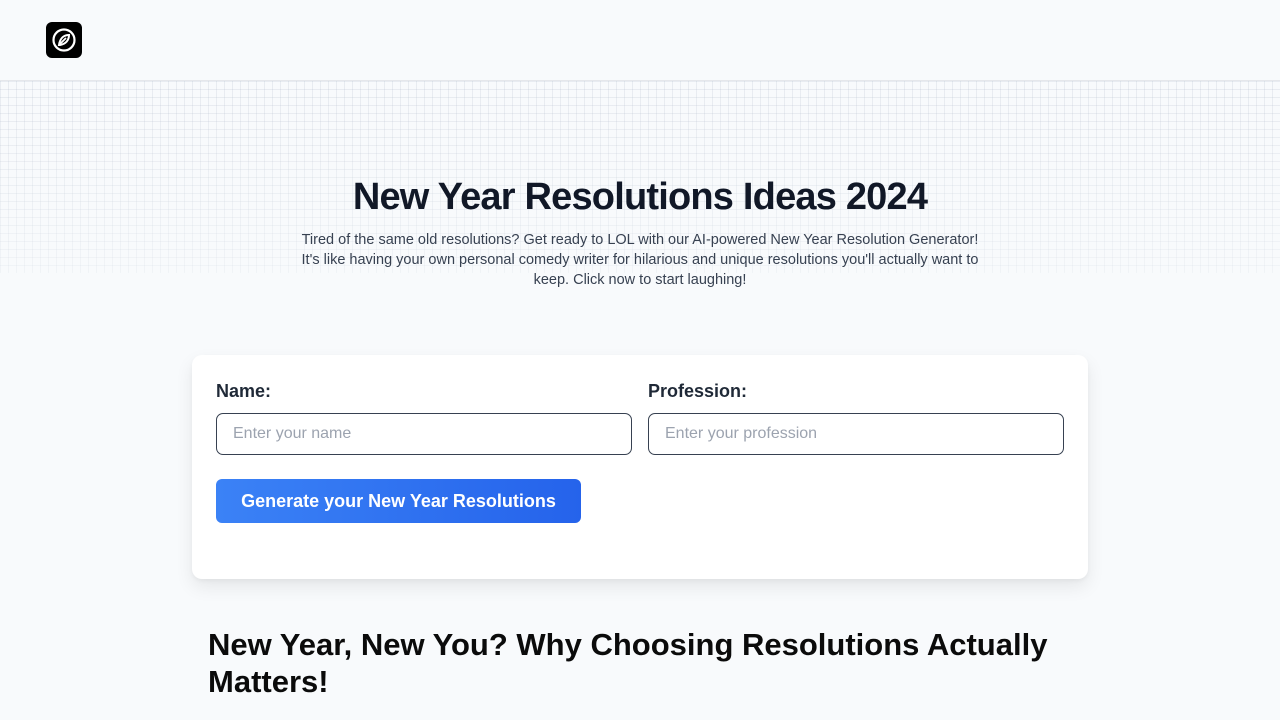 This screenshot has width=1280, height=720. Describe the element at coordinates (698, 391) in the screenshot. I see `profession-label: Profession:` at that location.